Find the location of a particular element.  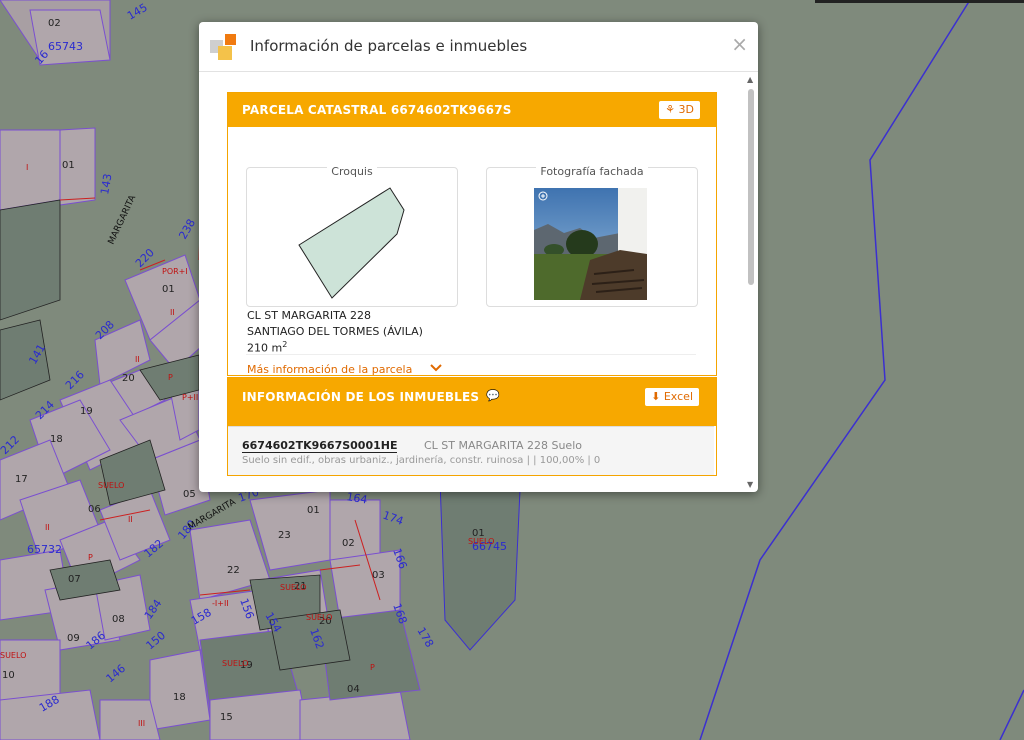

dialog-title: Información de parcelas e inmuebles is located at coordinates (389, 46).